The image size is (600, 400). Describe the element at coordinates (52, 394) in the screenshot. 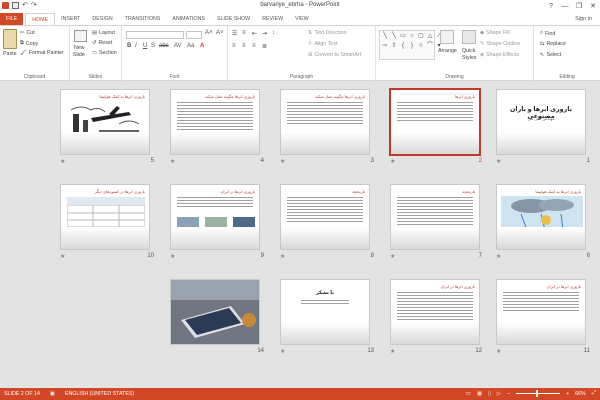

I see `proofing-icon: ▣` at that location.